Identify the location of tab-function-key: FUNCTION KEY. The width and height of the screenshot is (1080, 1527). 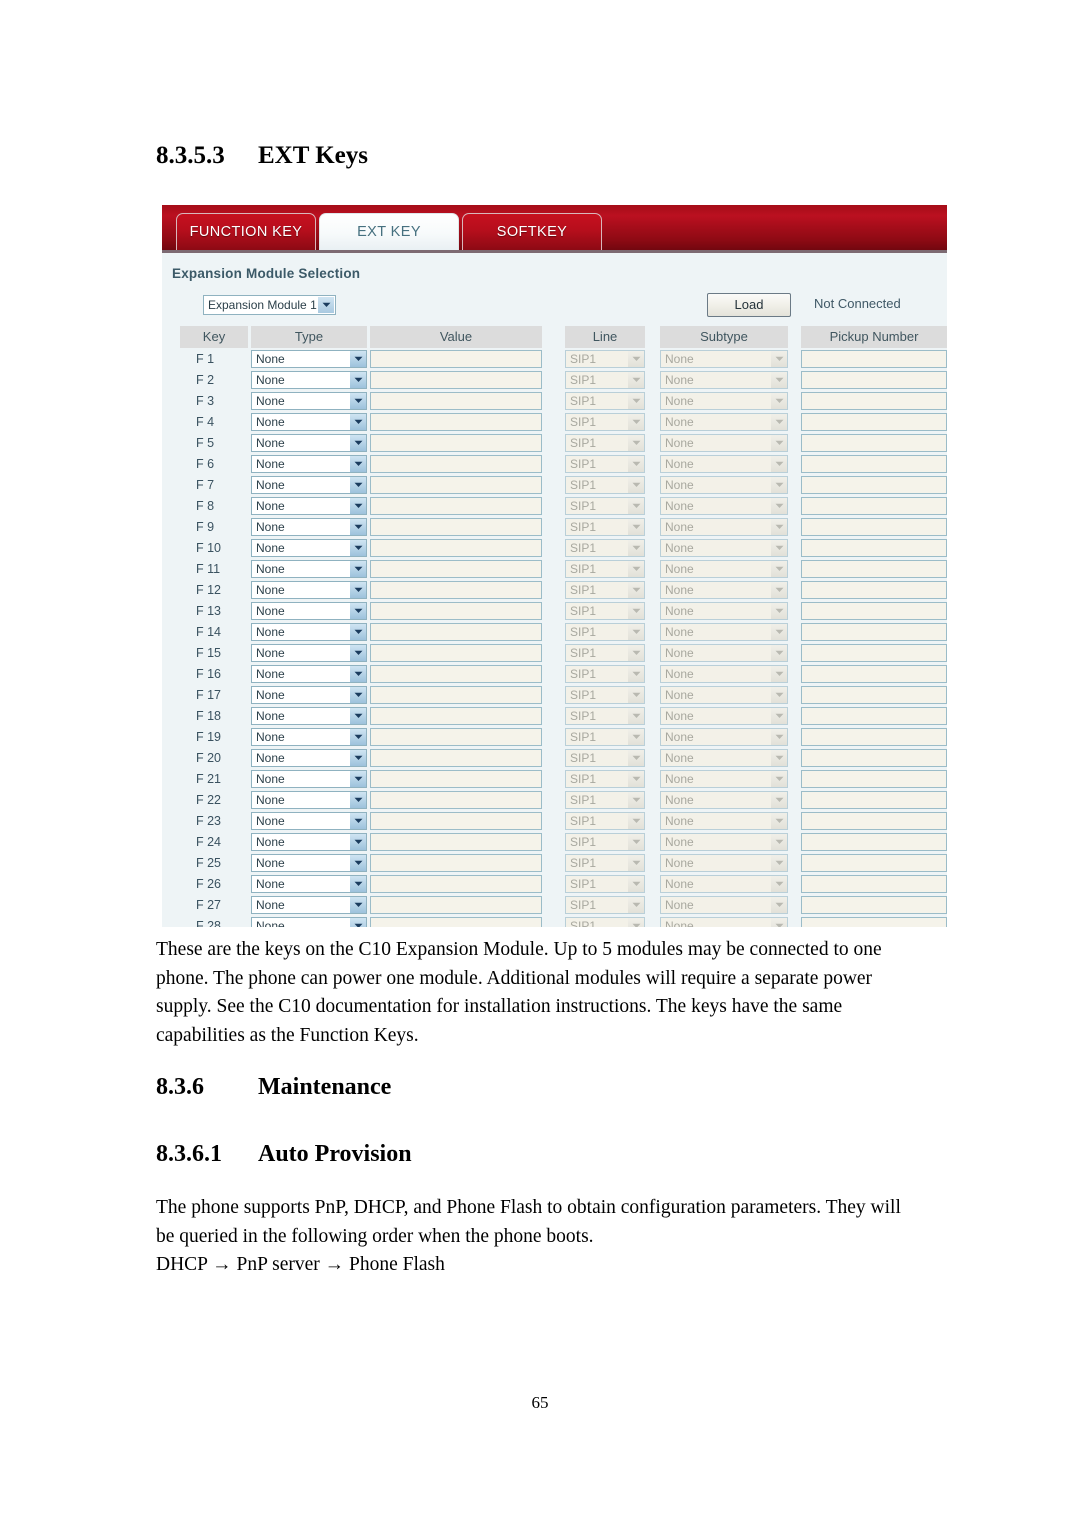
(246, 231).